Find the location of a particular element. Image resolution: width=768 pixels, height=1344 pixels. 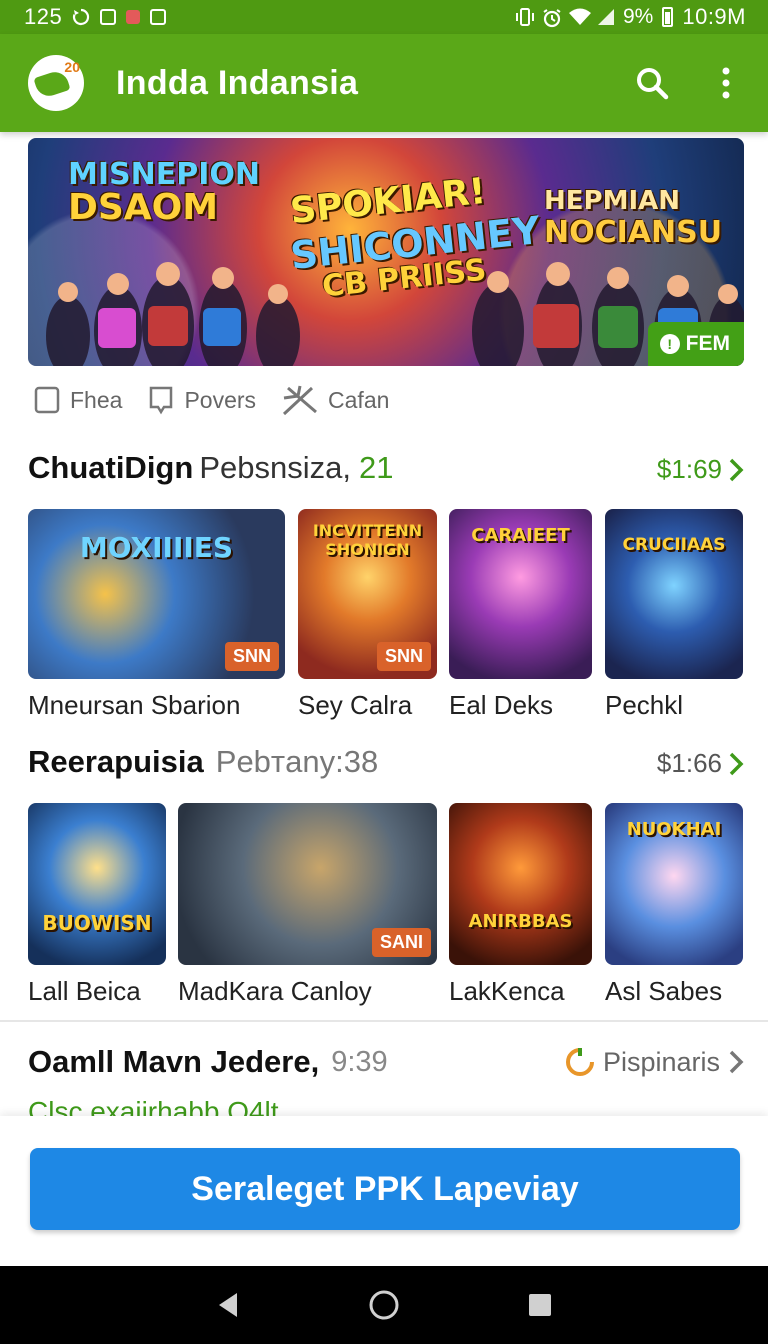

game-label: Mneursan Sbarion is located at coordinates (134, 705).